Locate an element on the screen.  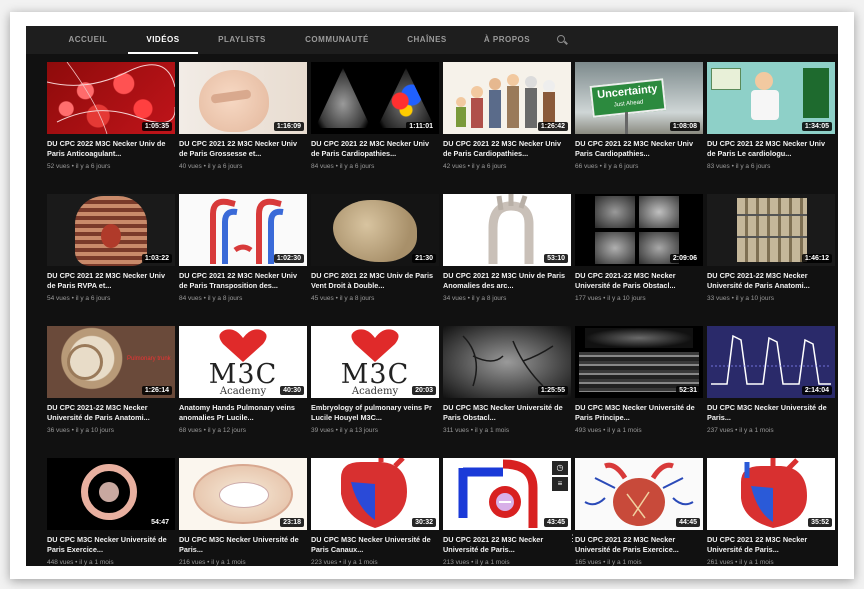
video-thumbnail: 54:47 is located at coordinates (111, 494).